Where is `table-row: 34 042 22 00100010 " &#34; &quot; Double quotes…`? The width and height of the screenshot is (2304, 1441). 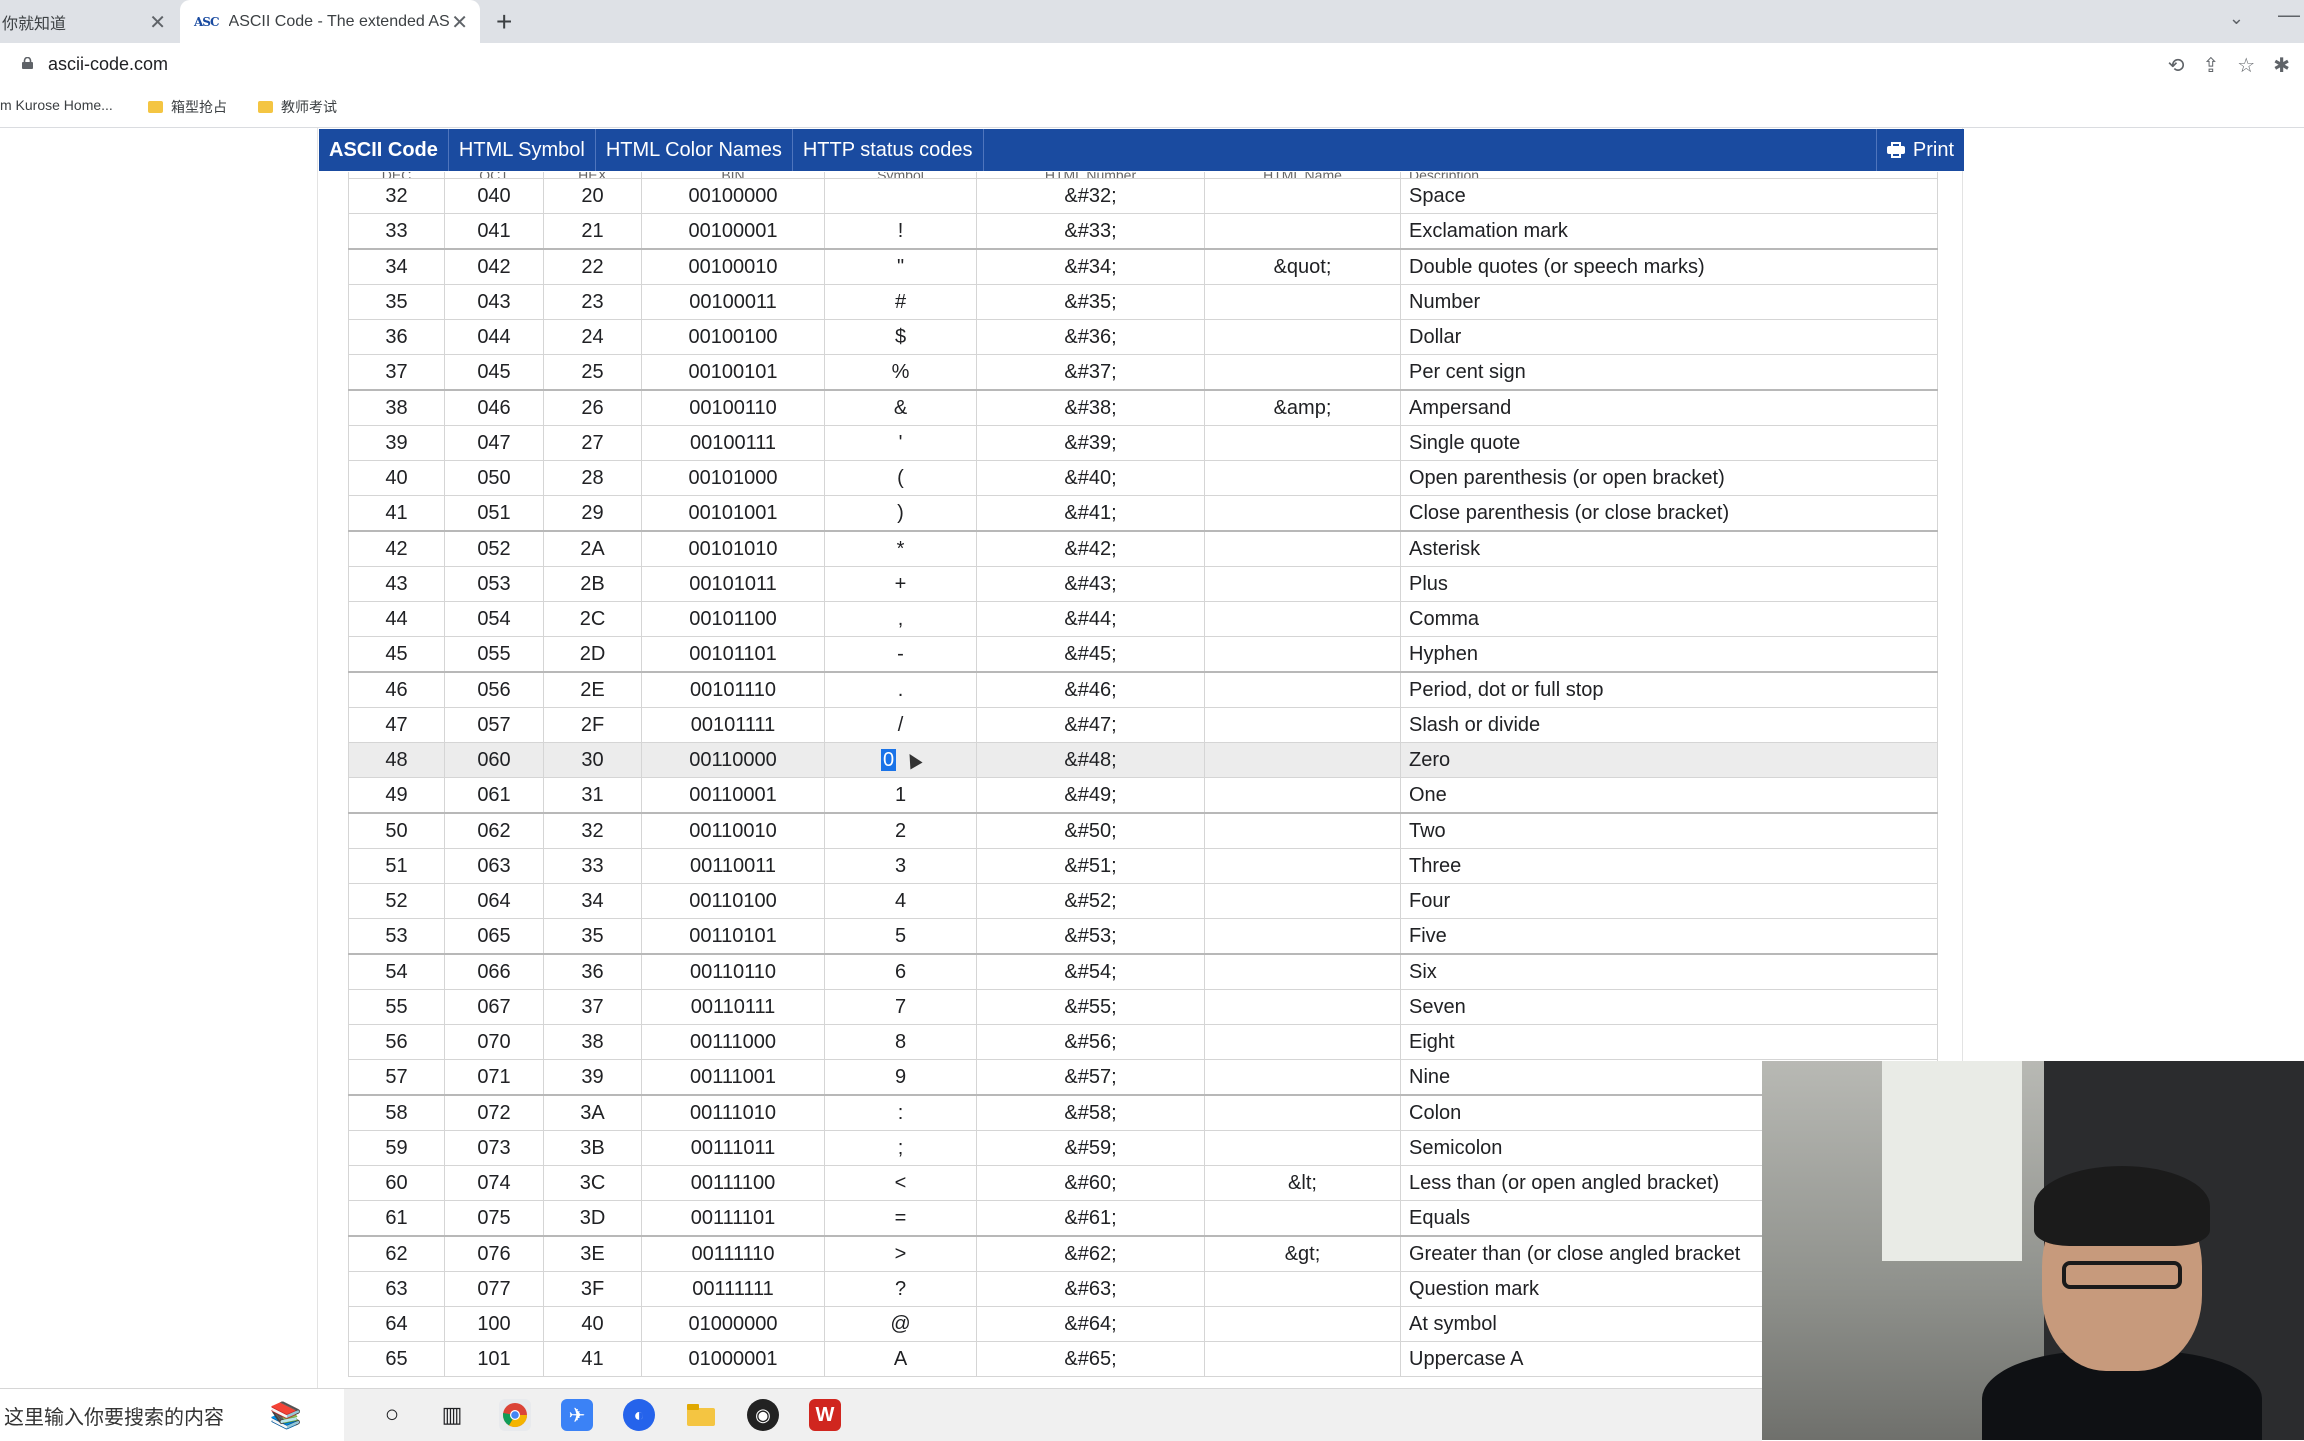 table-row: 34 042 22 00100010 " &#34; &quot; Double quotes… is located at coordinates (1143, 266).